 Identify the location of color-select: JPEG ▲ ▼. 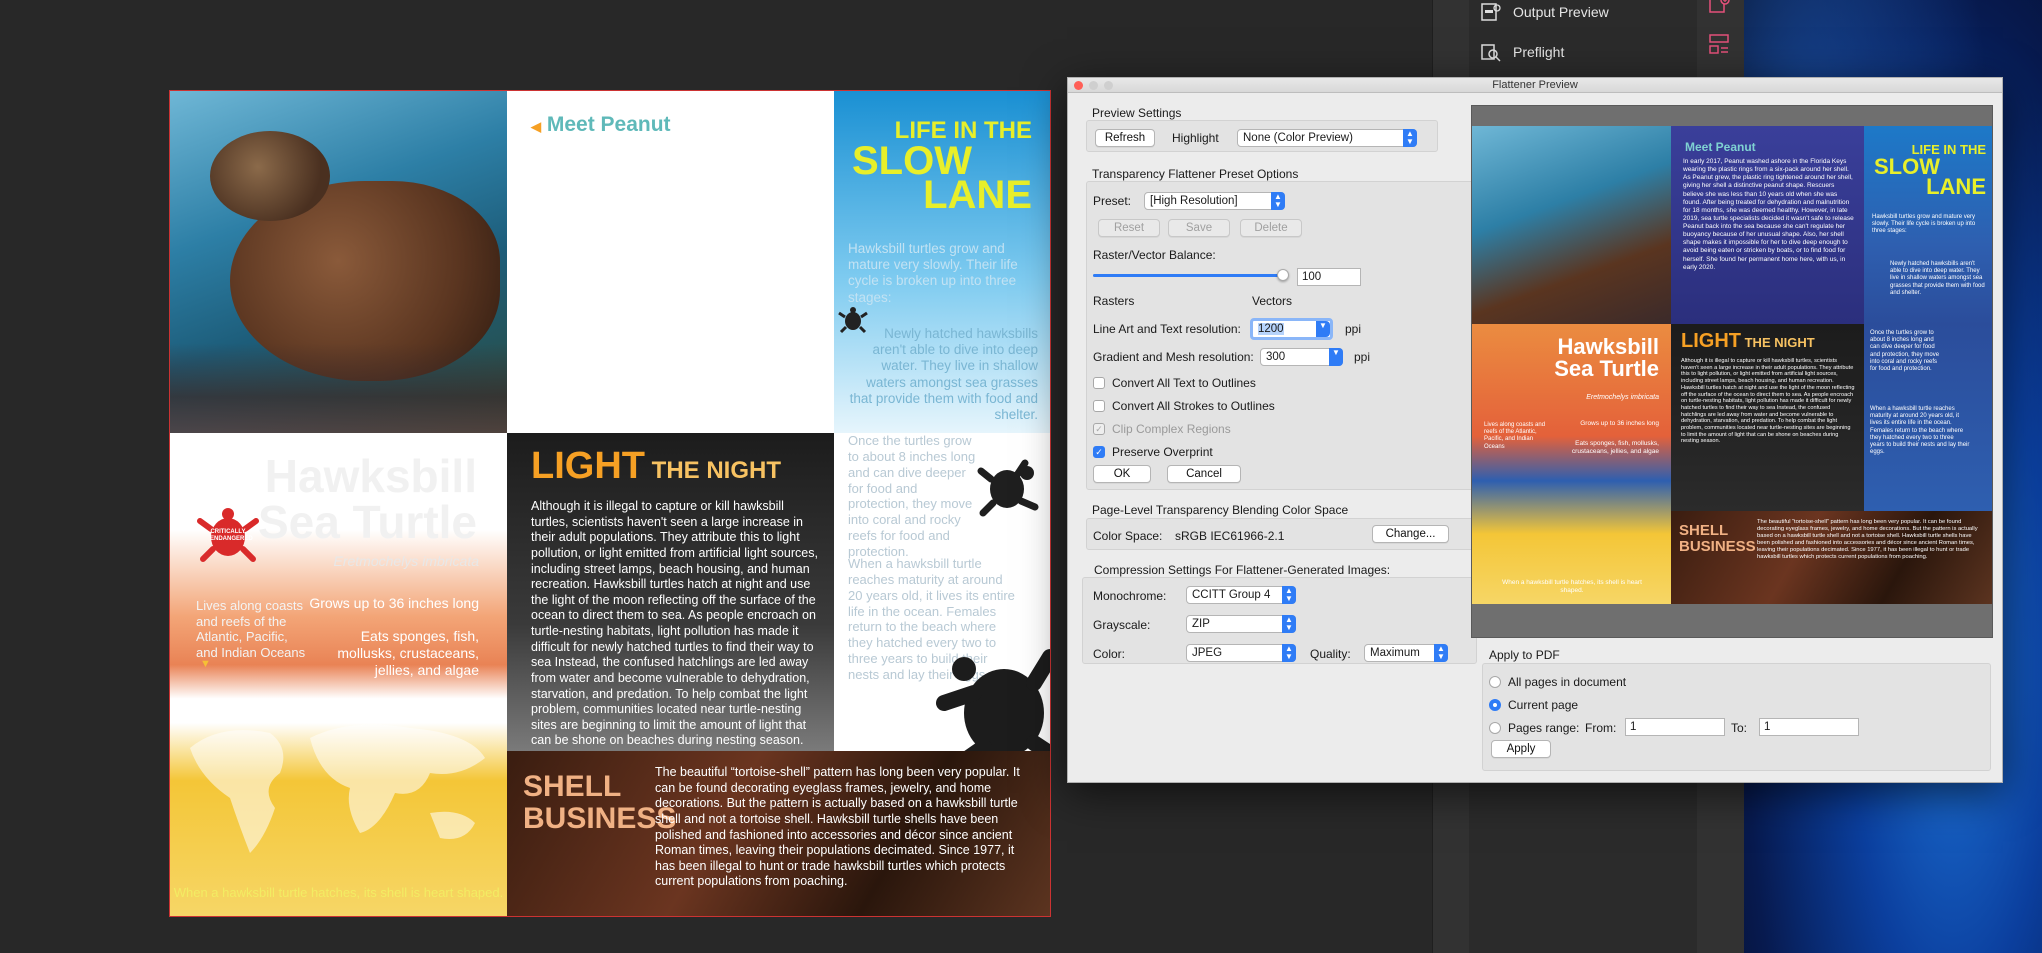
(1241, 653).